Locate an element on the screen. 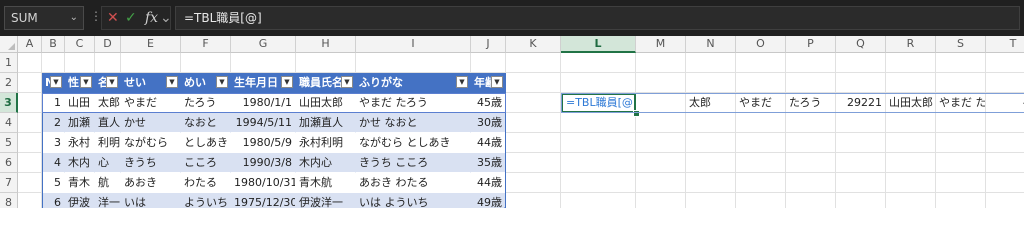 This screenshot has width=1024, height=240. cancel-icon: ✕ is located at coordinates (113, 18).